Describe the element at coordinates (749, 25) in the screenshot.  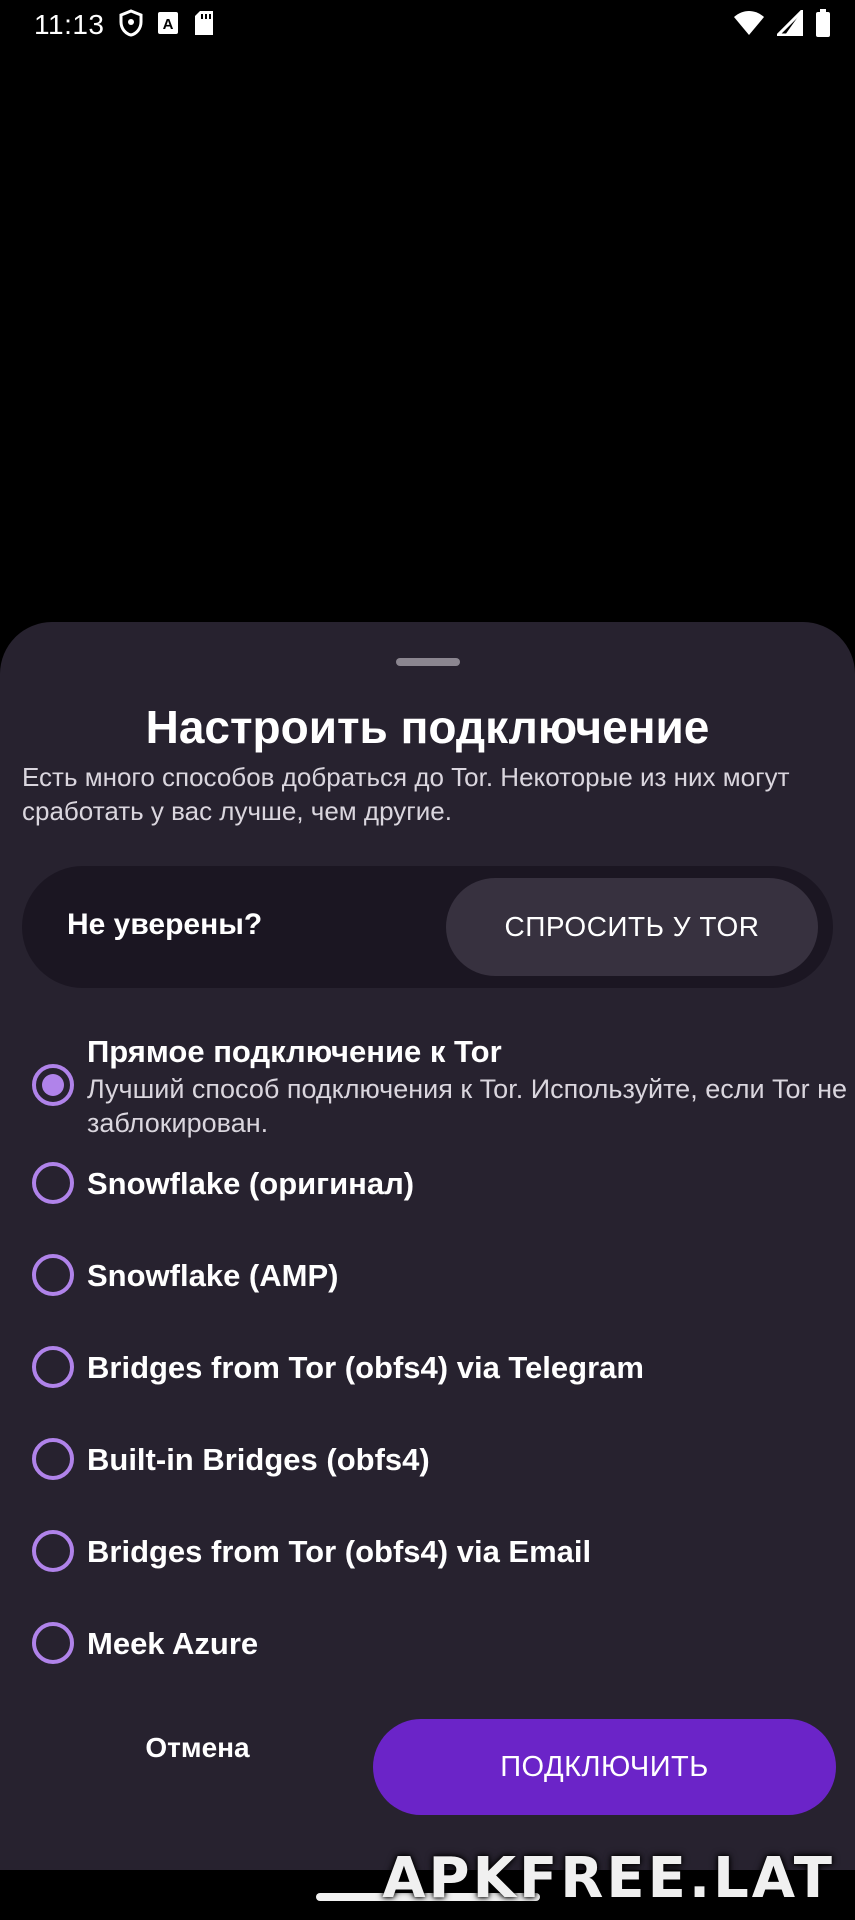
I see `wifi-icon` at that location.